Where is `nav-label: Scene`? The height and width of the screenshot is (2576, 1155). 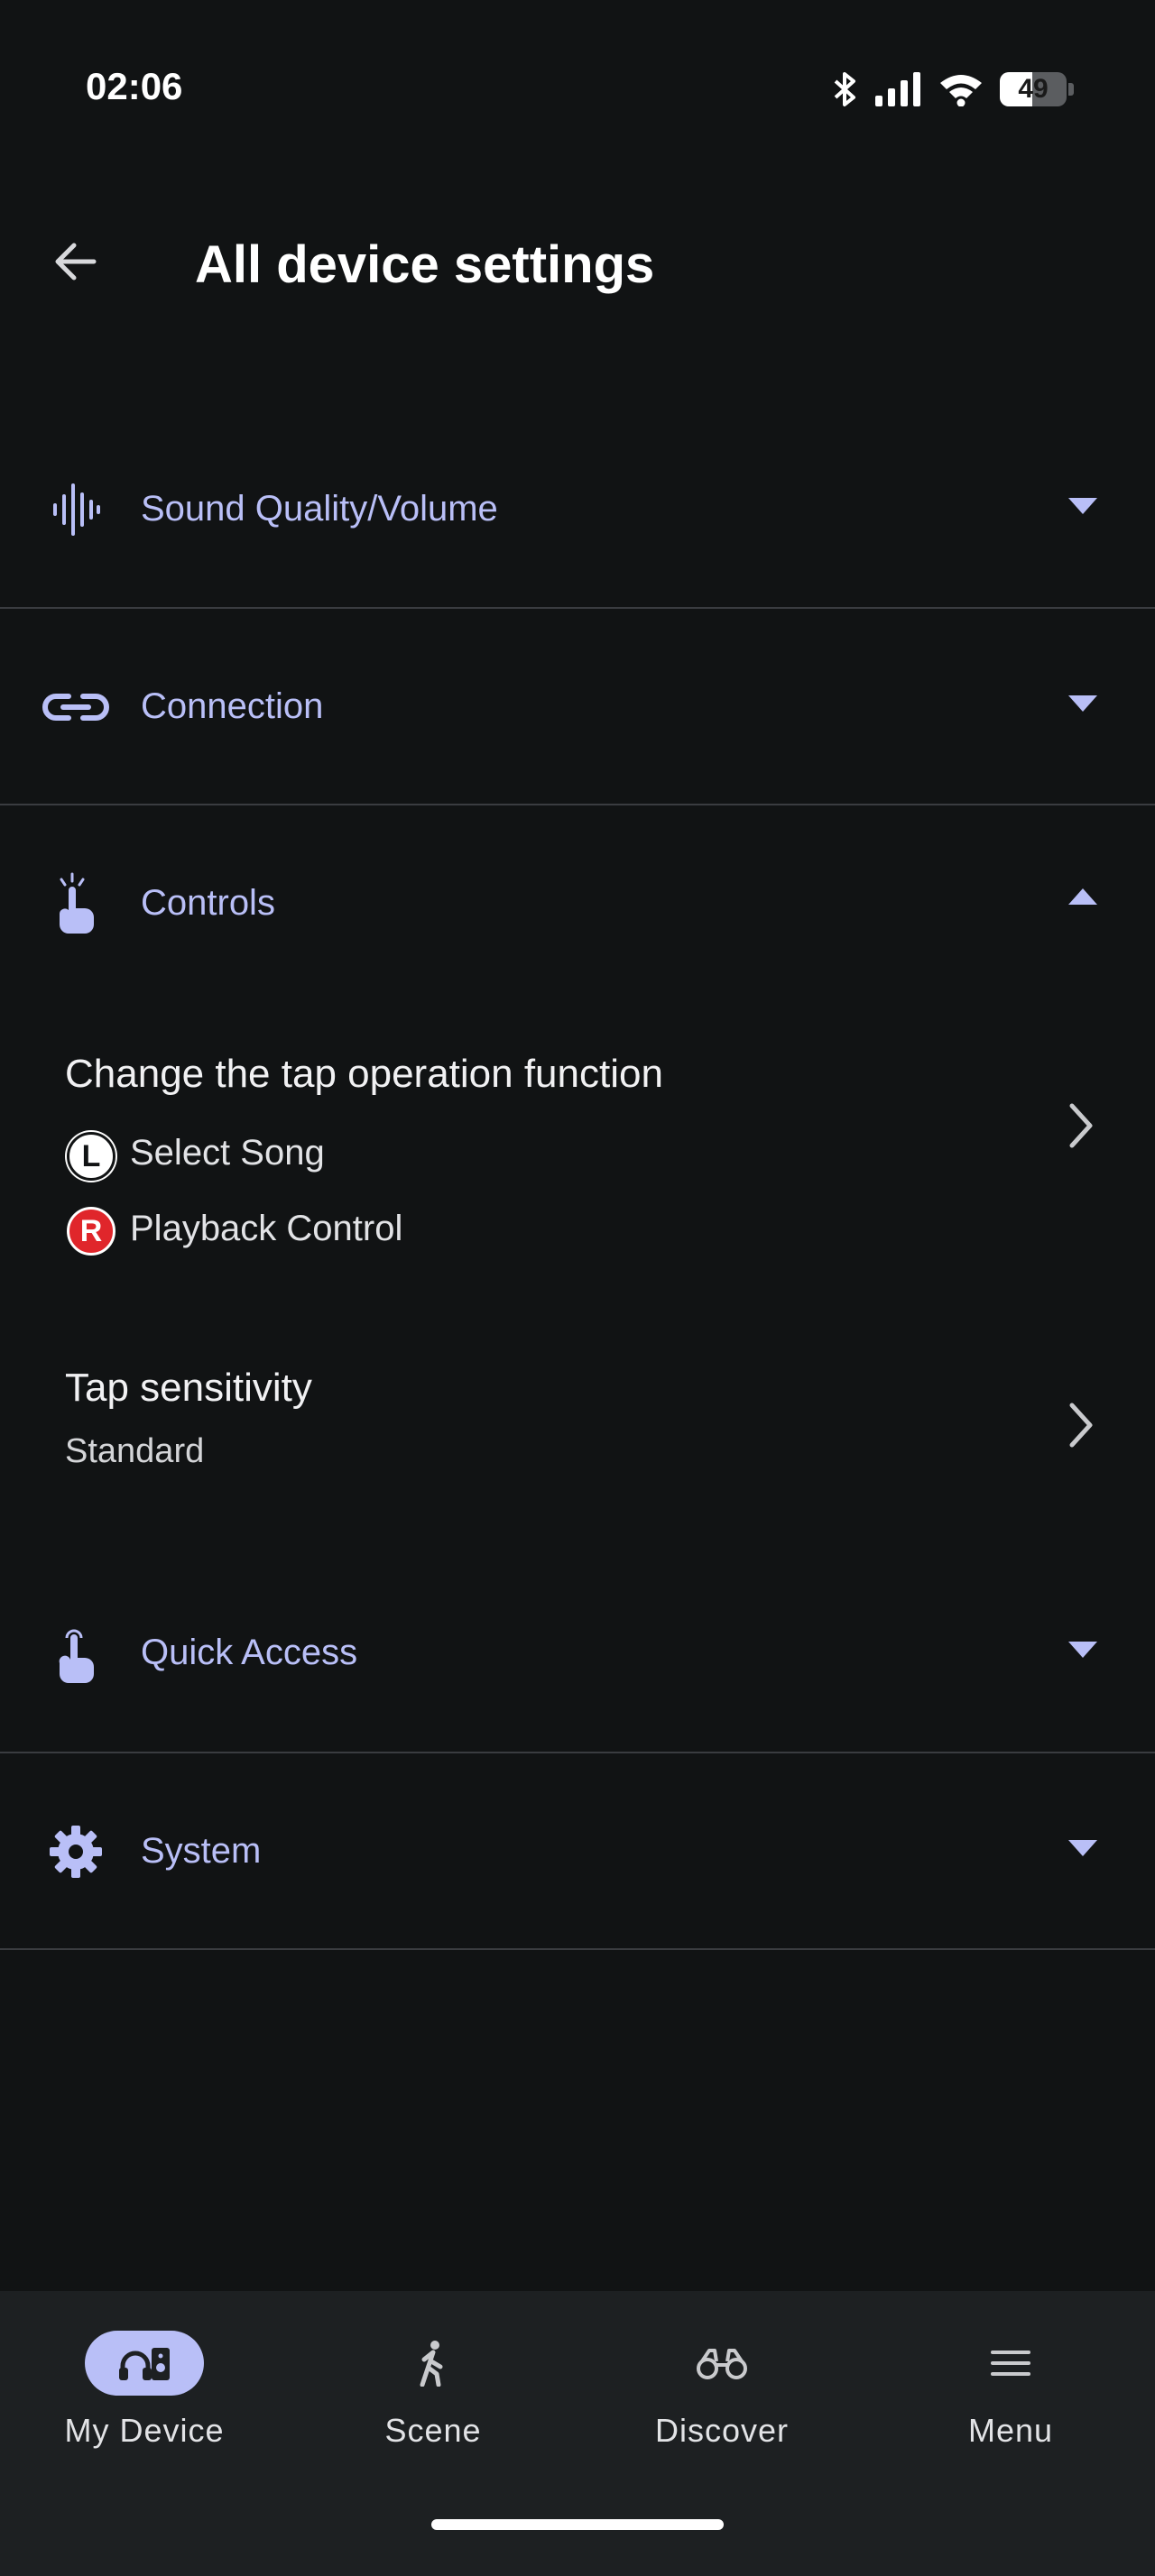
nav-label: Scene is located at coordinates (433, 2431).